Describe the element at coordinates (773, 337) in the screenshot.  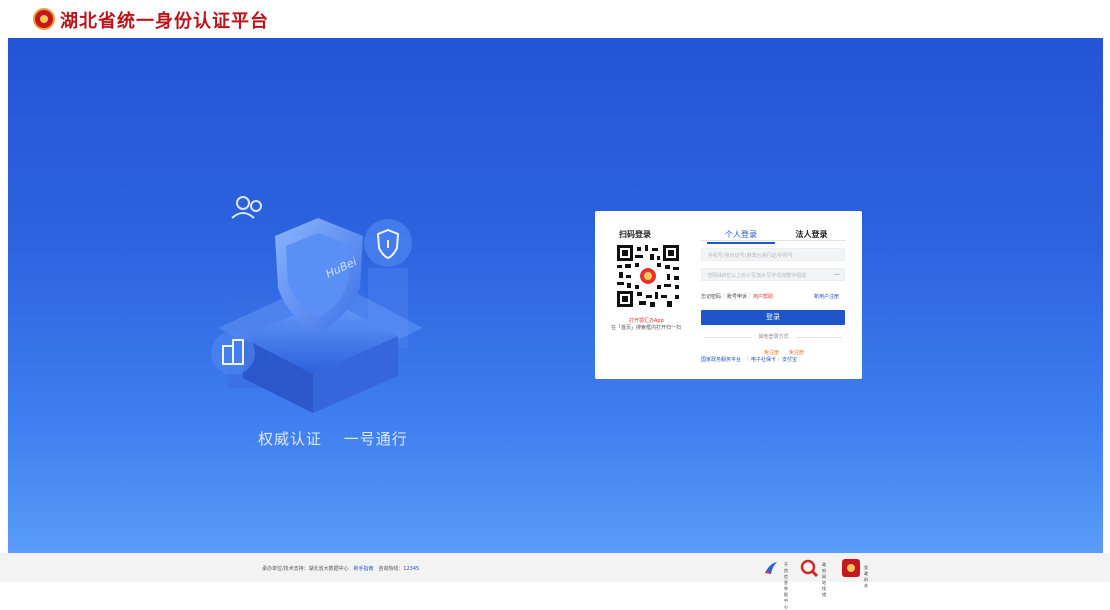
I see `other-login-methods: 其他登录方式` at that location.